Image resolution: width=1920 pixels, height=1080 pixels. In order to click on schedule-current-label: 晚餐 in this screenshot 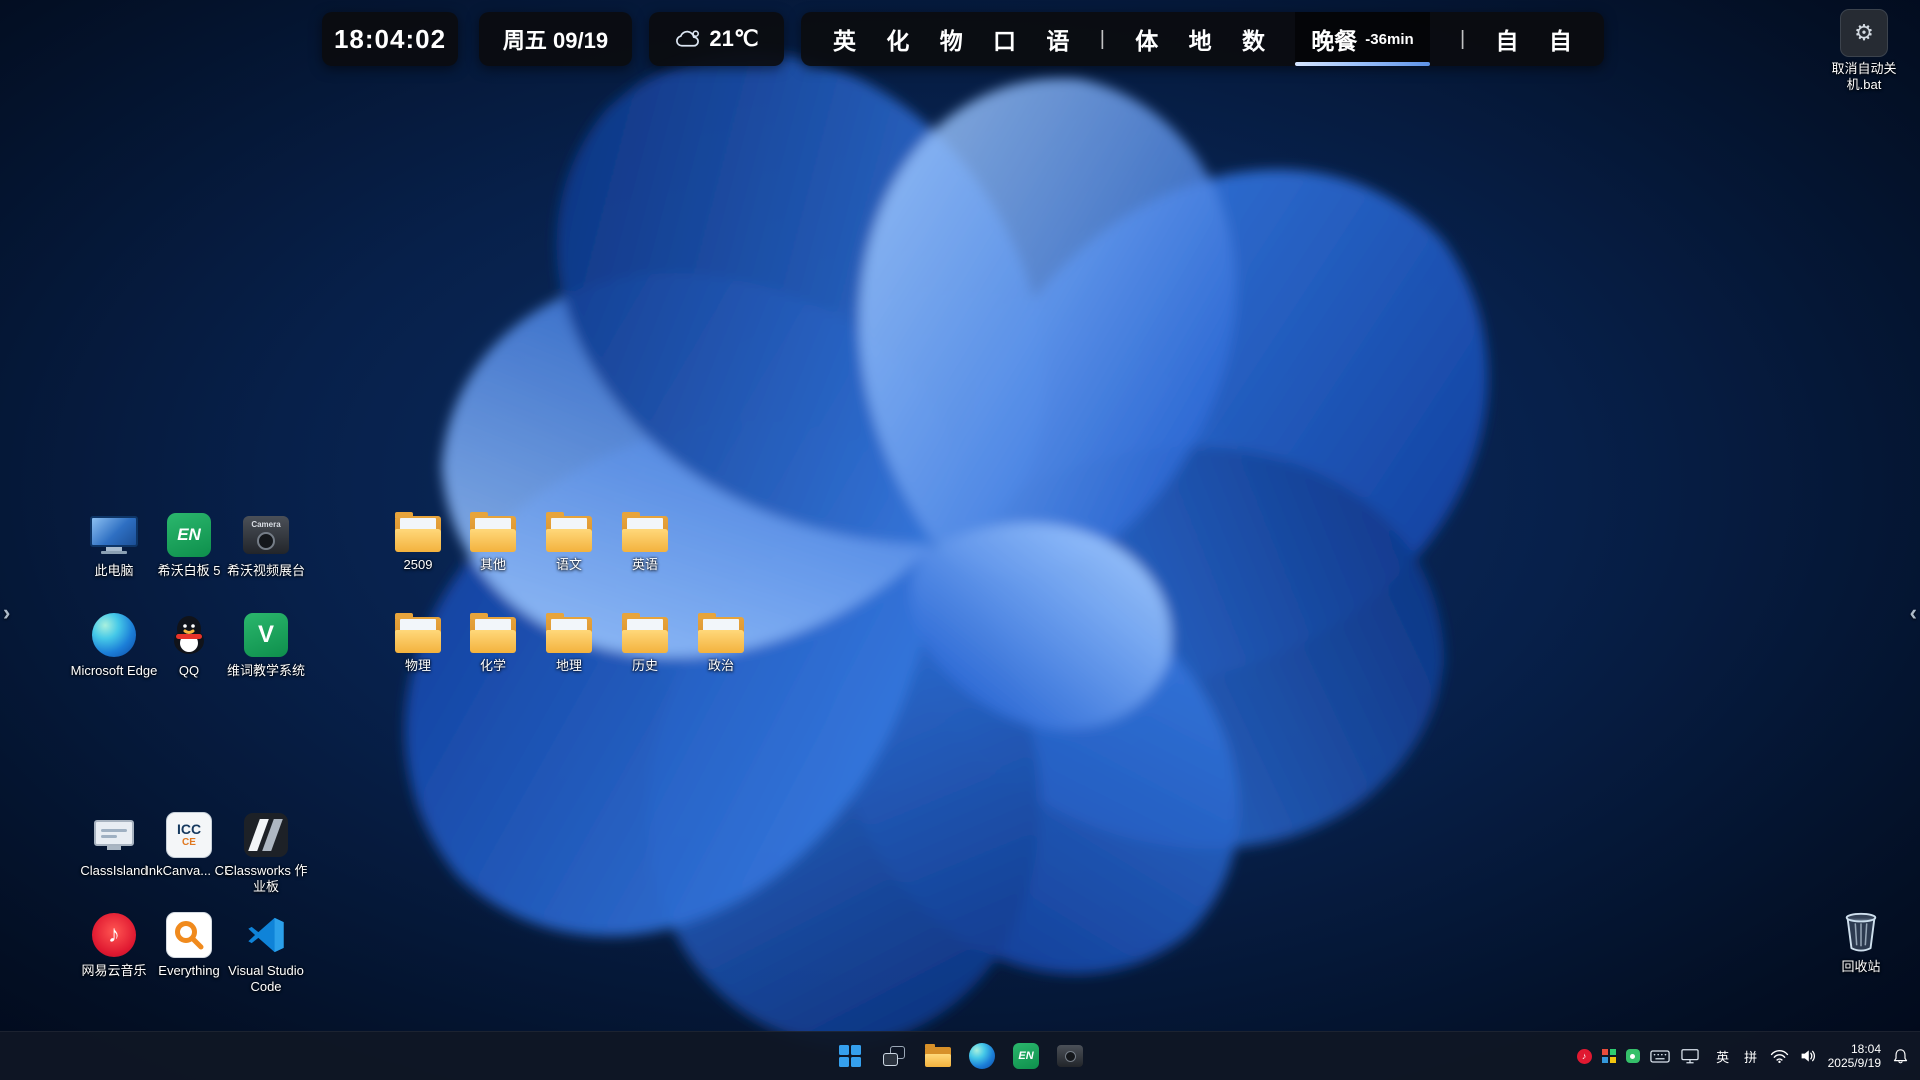, I will do `click(1334, 41)`.